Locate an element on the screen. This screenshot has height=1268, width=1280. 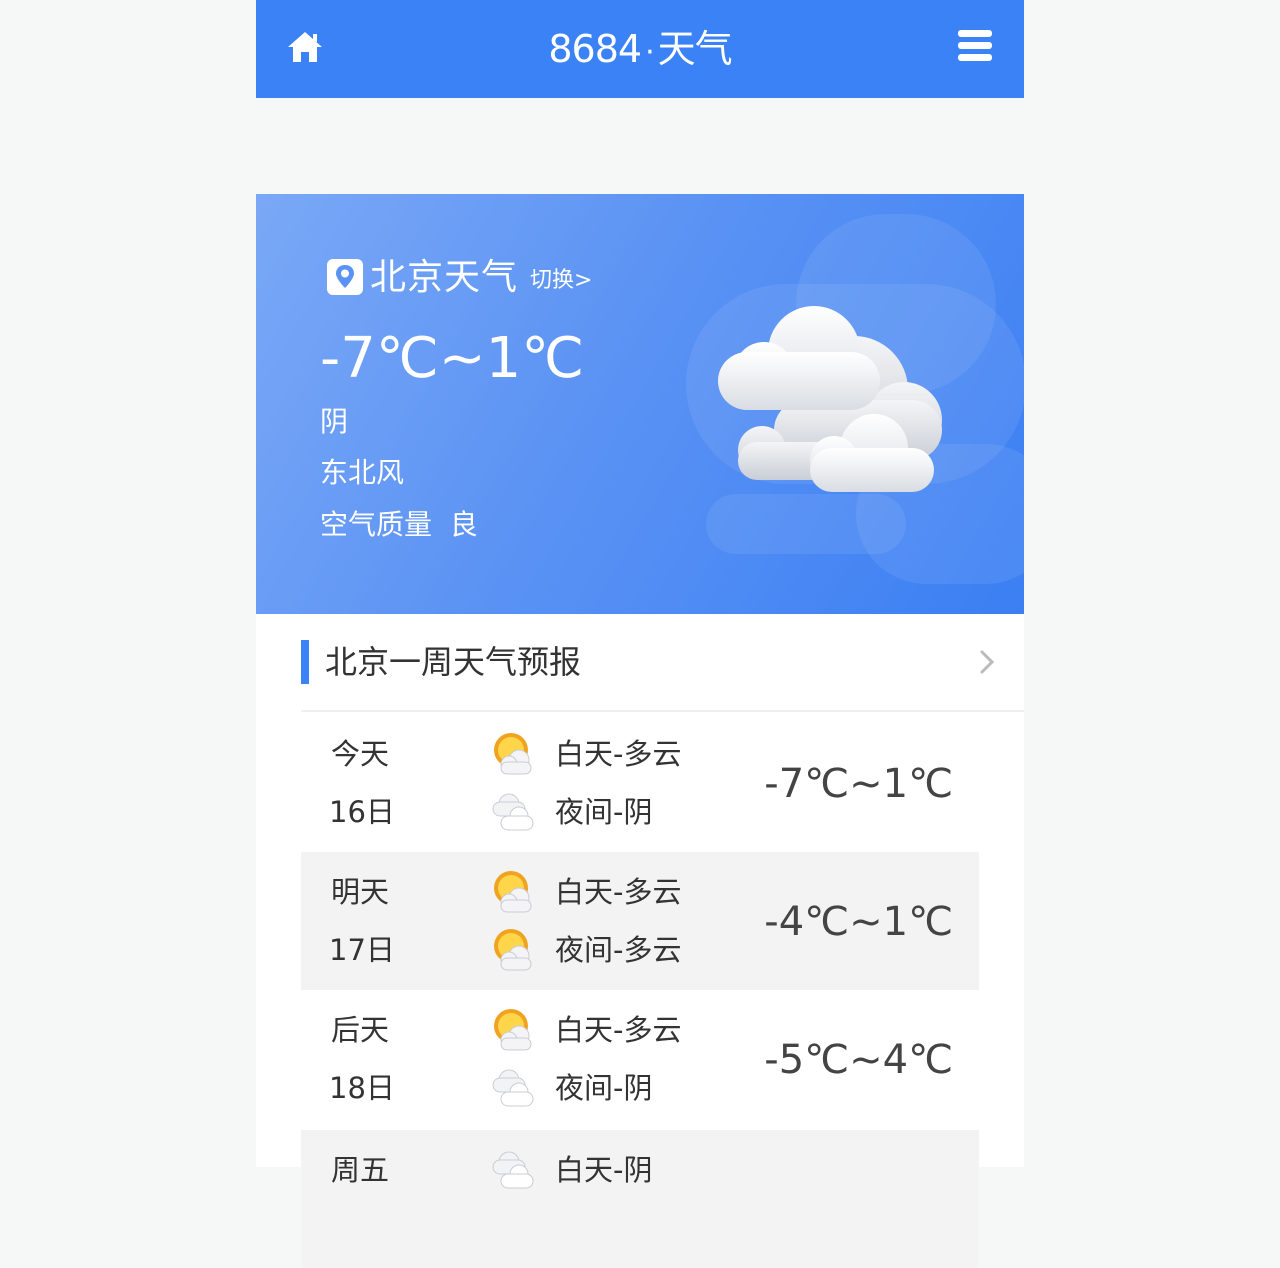
current-temp-range: -7℃~1℃ is located at coordinates (452, 358).